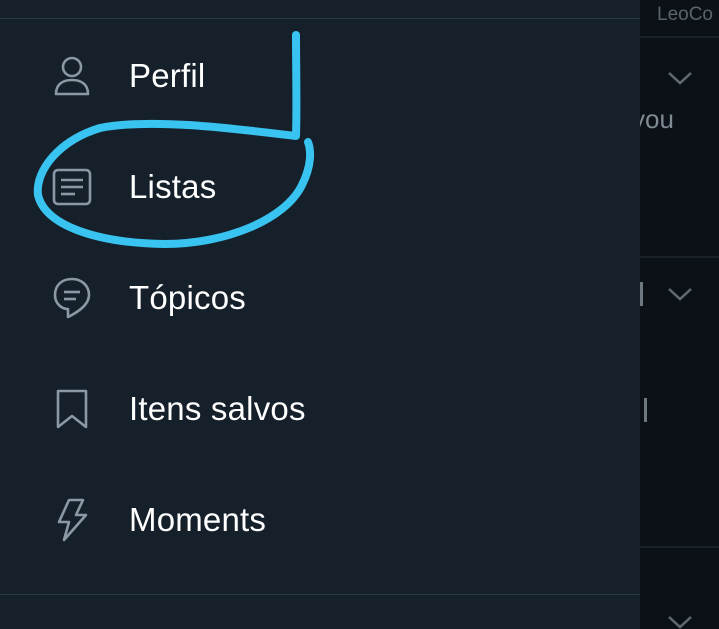 This screenshot has height=629, width=719. What do you see at coordinates (320, 520) in the screenshot?
I see `menu-item-moments: Moments` at bounding box center [320, 520].